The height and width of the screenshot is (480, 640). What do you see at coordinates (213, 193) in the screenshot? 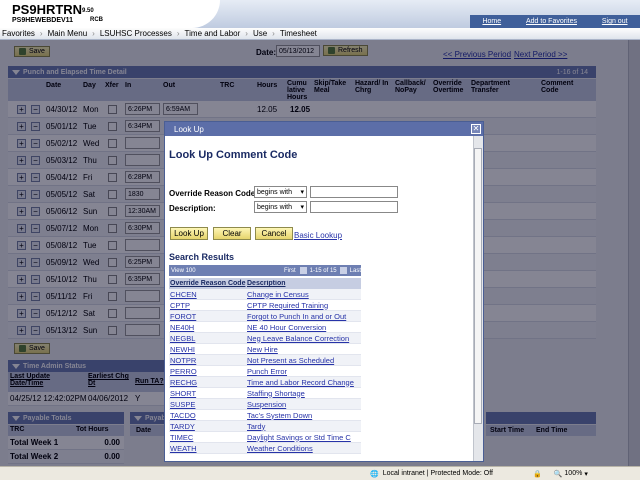
I see `override-reason-label: Override Reason Code:` at bounding box center [213, 193].